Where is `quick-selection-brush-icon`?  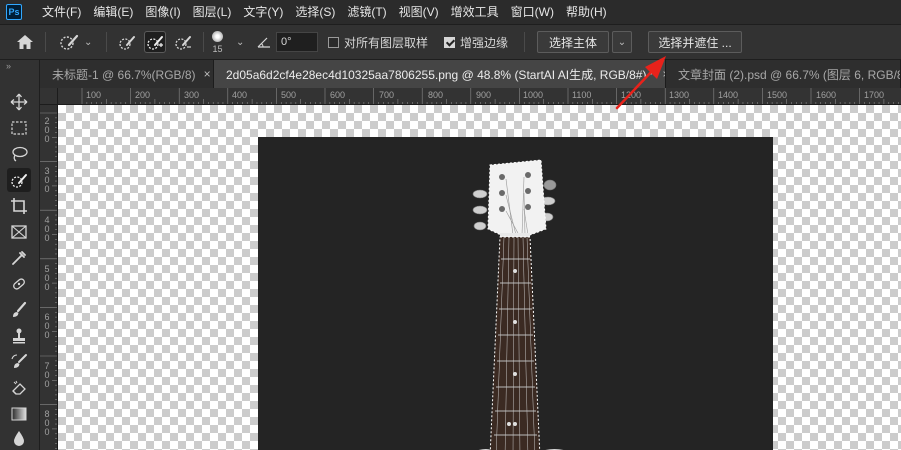 quick-selection-brush-icon is located at coordinates (69, 42).